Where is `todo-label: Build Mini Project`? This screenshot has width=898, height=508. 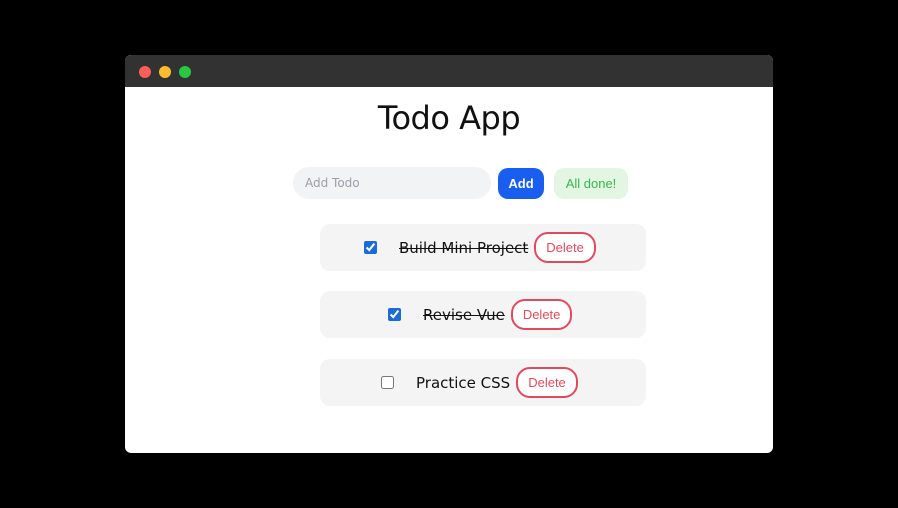
todo-label: Build Mini Project is located at coordinates (464, 247).